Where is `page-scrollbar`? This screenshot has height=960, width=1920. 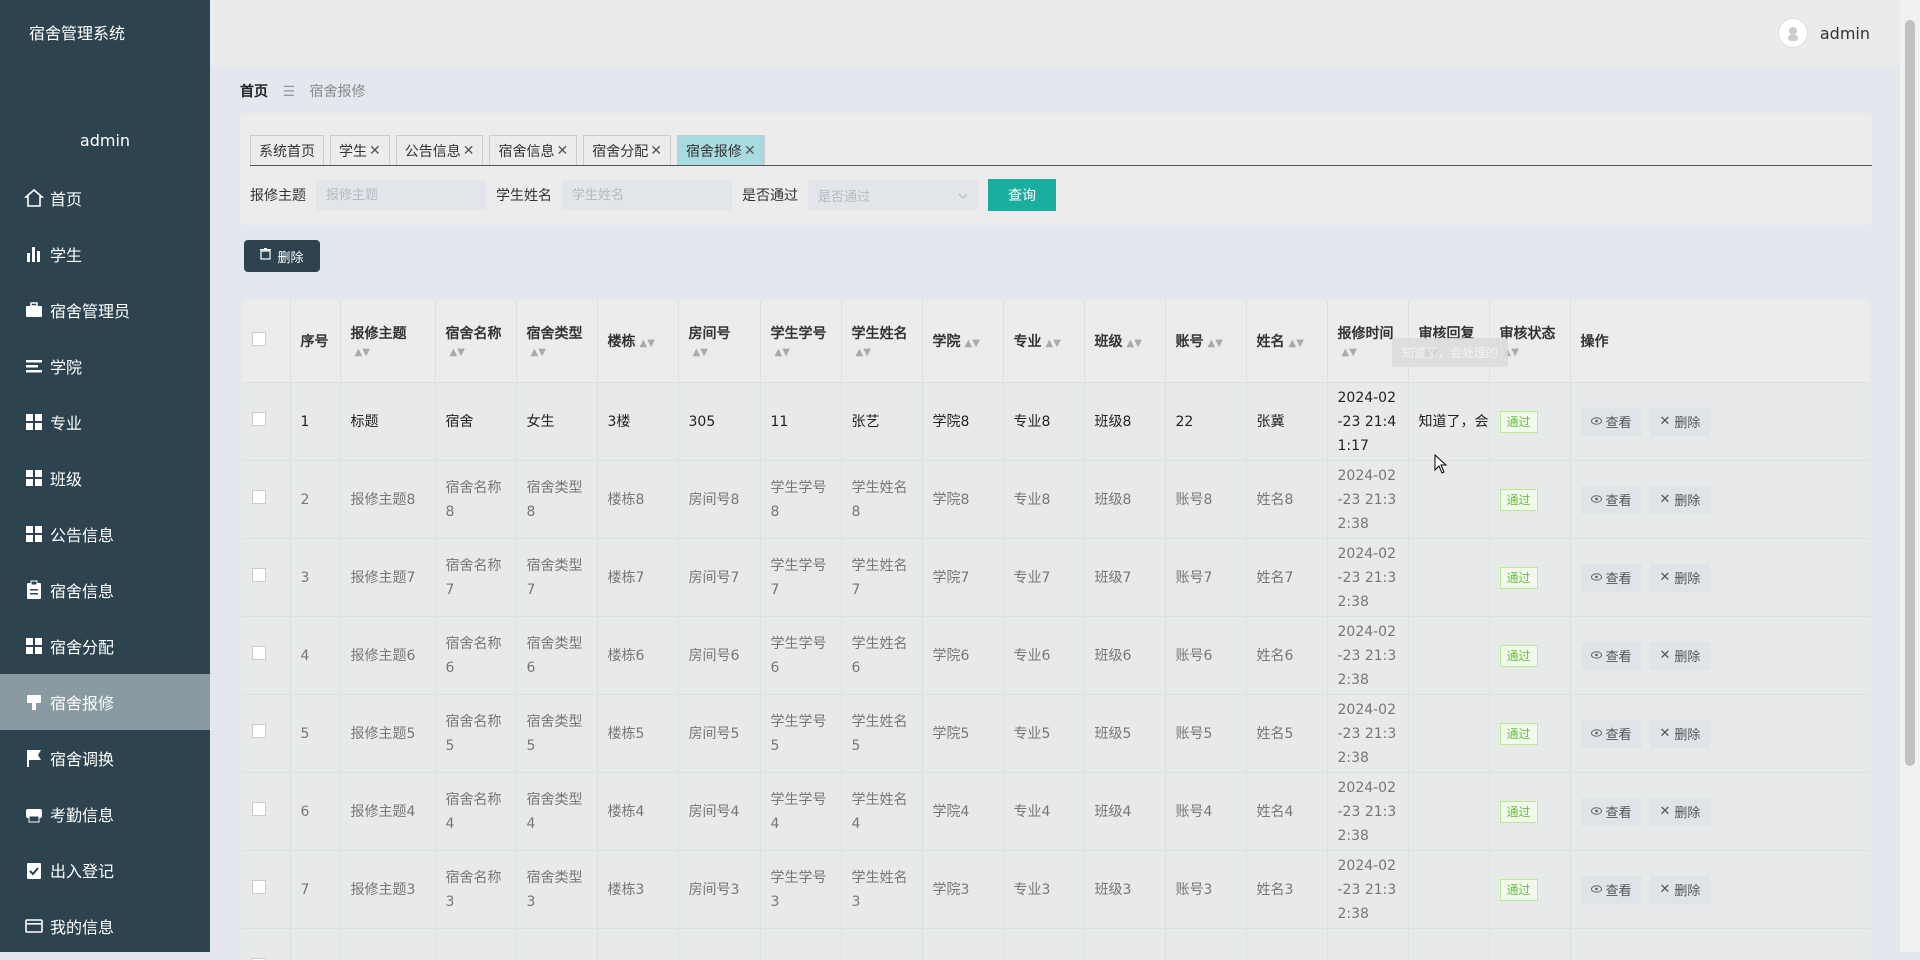
page-scrollbar is located at coordinates (1910, 476).